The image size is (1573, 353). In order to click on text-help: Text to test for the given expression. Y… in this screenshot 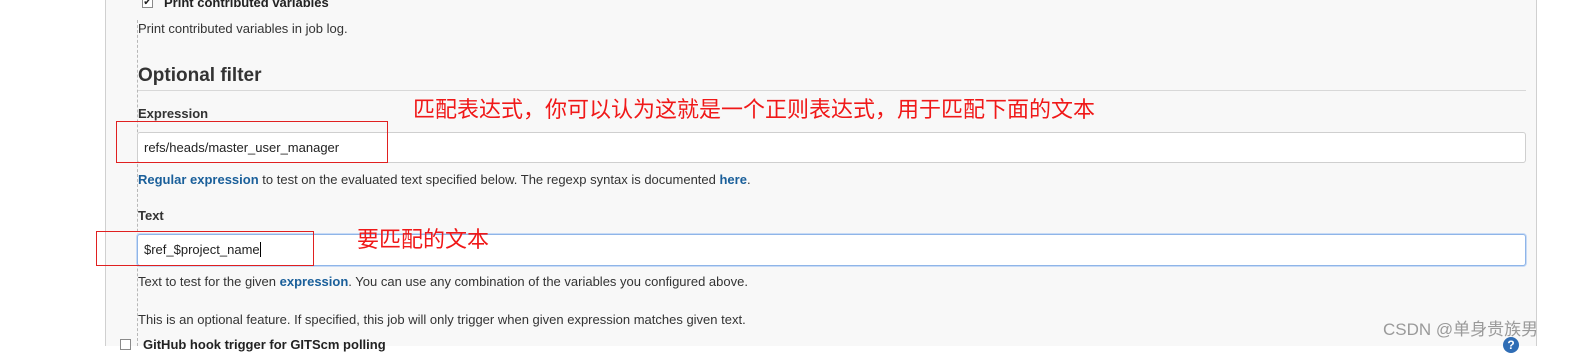, I will do `click(443, 281)`.